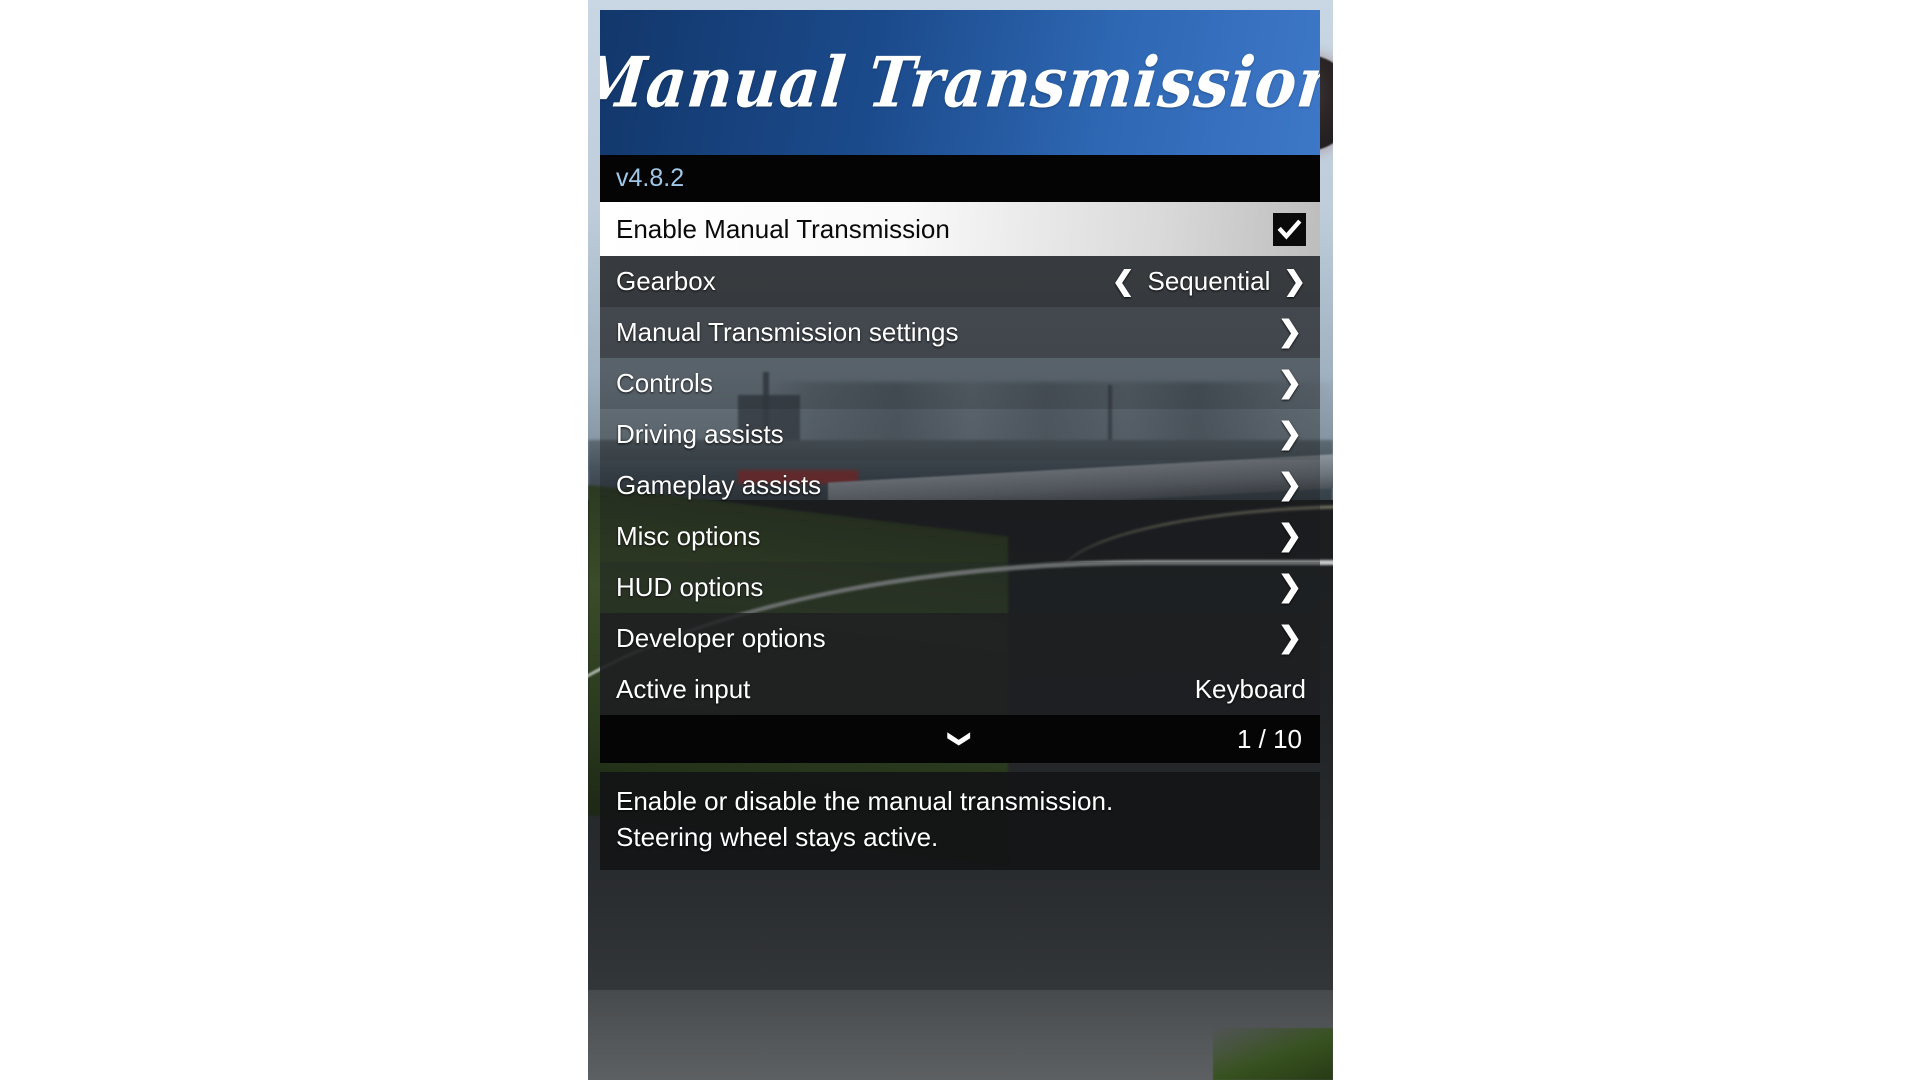  I want to click on page-indicator: 1 / 10, so click(1269, 738).